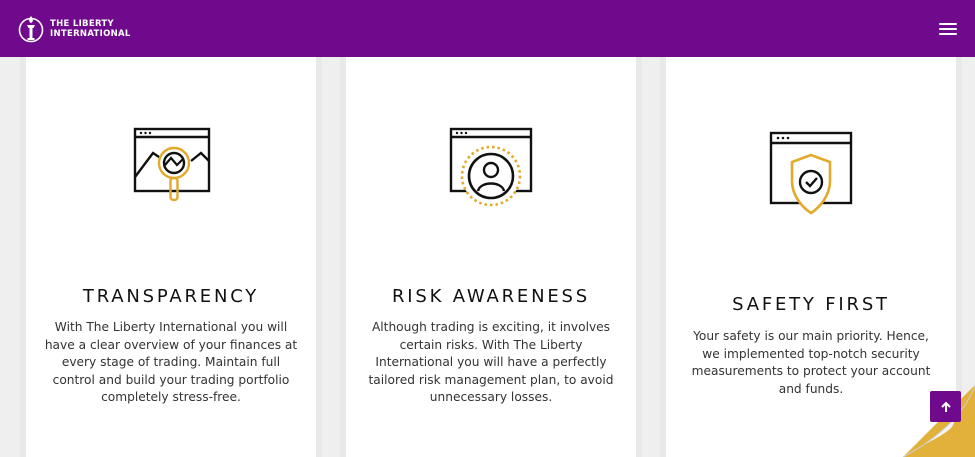  Describe the element at coordinates (811, 174) in the screenshot. I see `shield-check-icon` at that location.